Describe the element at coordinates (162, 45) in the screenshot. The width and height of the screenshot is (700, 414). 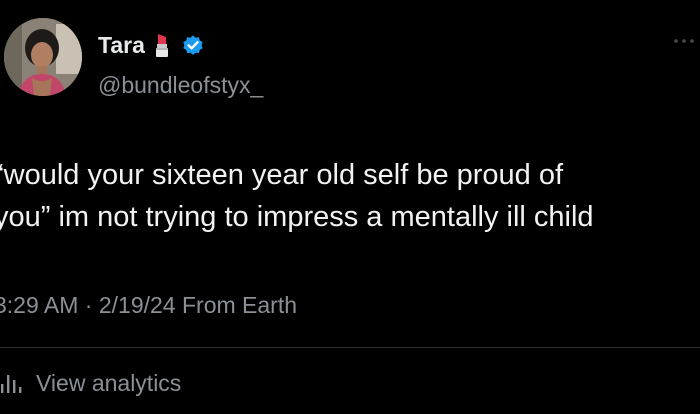
I see `lipstick-emoji-icon` at that location.